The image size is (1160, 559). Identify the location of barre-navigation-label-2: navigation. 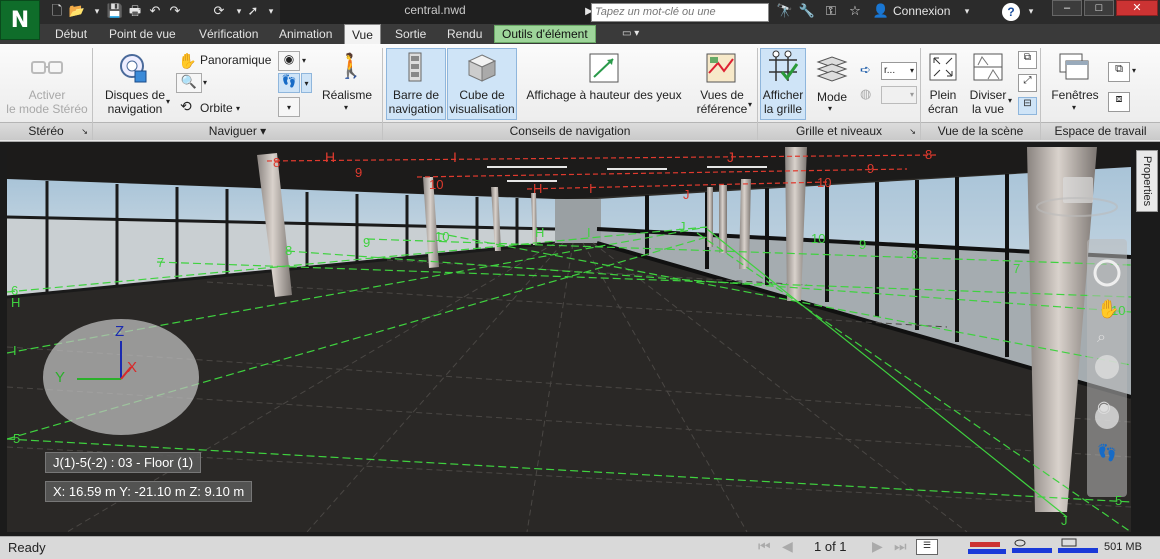
(416, 109).